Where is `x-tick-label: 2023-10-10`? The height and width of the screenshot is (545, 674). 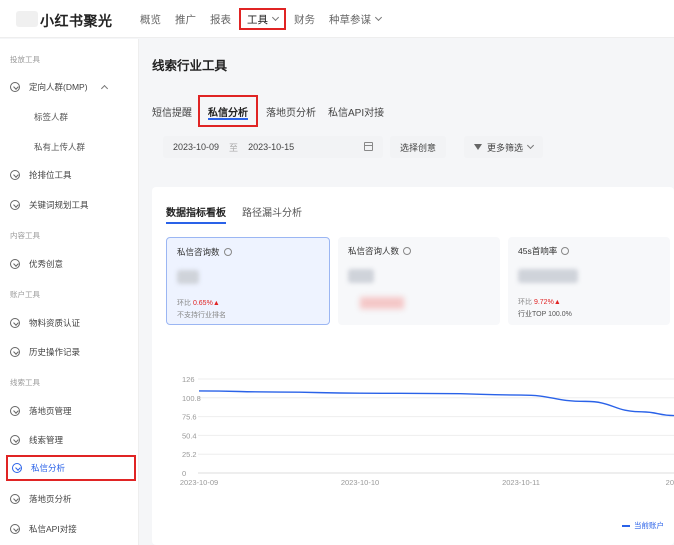
x-tick-label: 2023-10-10 is located at coordinates (360, 482).